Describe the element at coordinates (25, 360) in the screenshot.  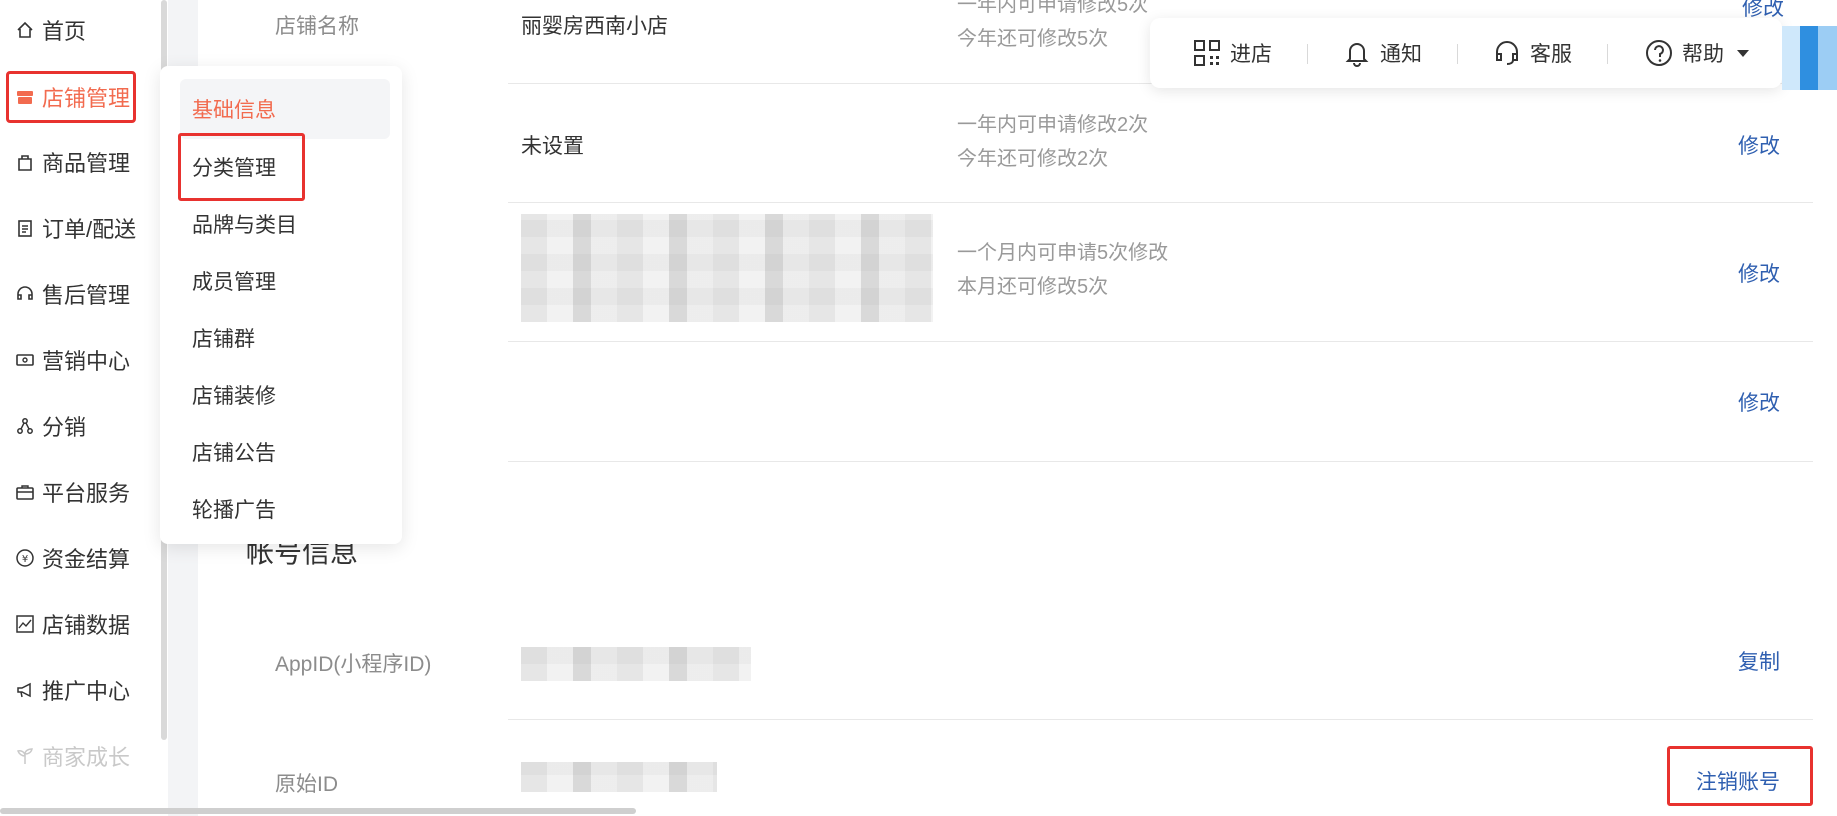
I see `ticket-icon` at that location.